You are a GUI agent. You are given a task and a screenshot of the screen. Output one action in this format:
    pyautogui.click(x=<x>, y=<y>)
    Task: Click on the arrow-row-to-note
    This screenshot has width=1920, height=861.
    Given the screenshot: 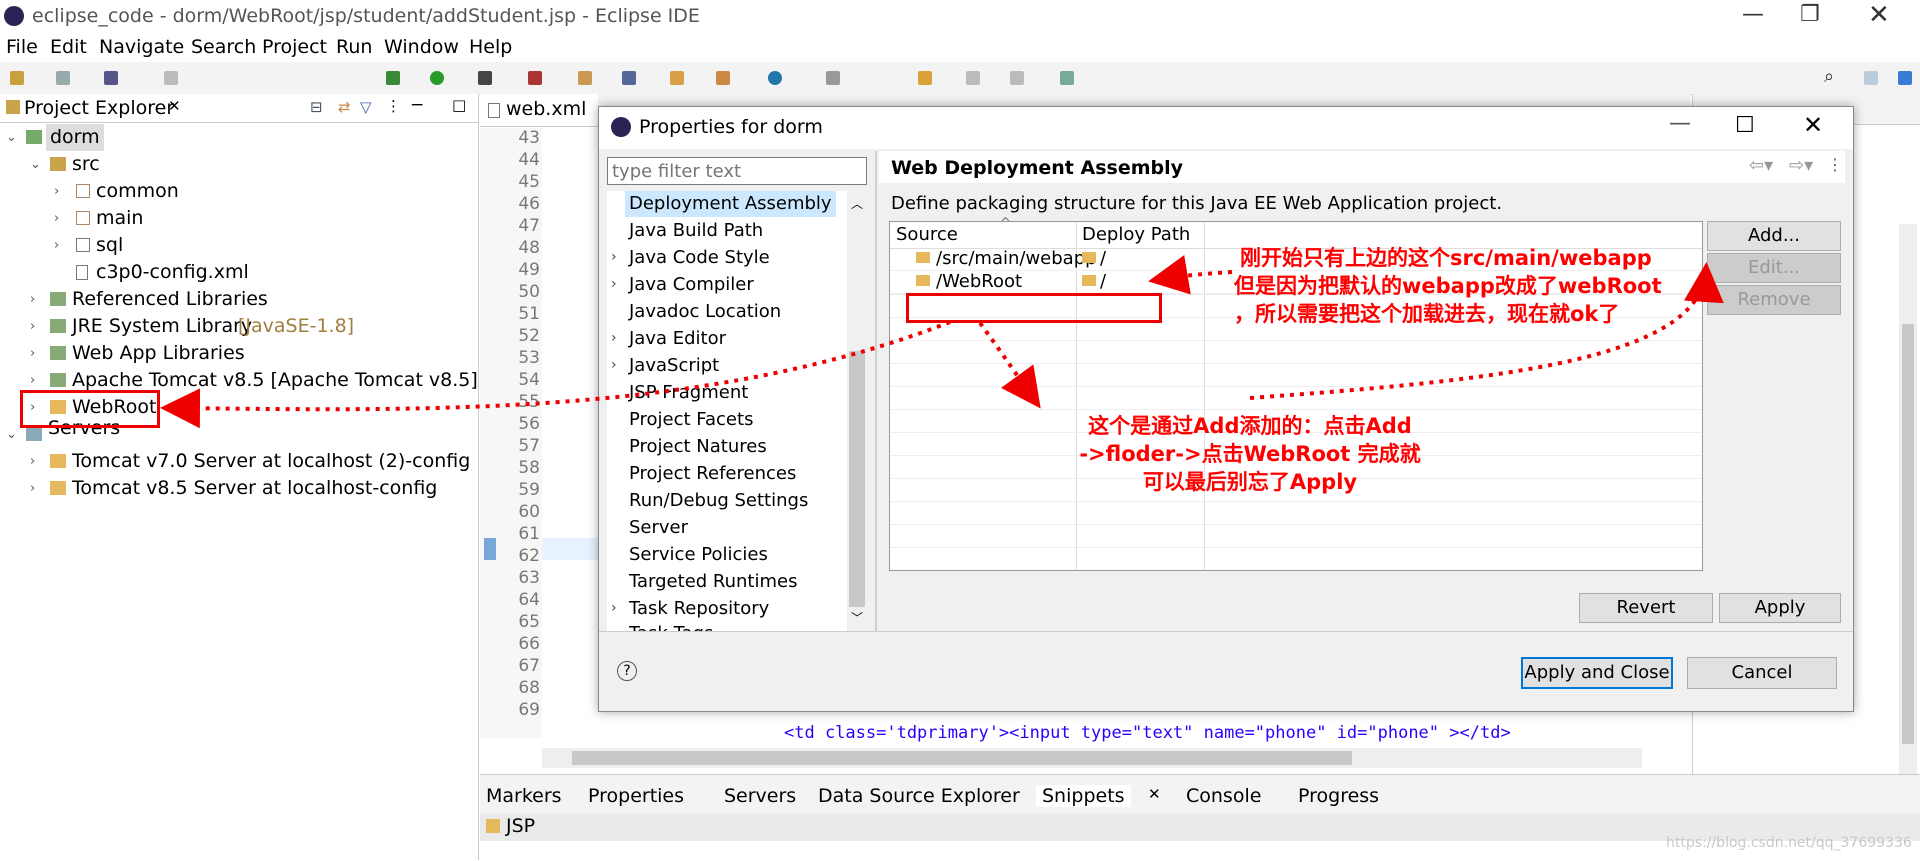 What is the action you would take?
    pyautogui.click(x=1009, y=365)
    